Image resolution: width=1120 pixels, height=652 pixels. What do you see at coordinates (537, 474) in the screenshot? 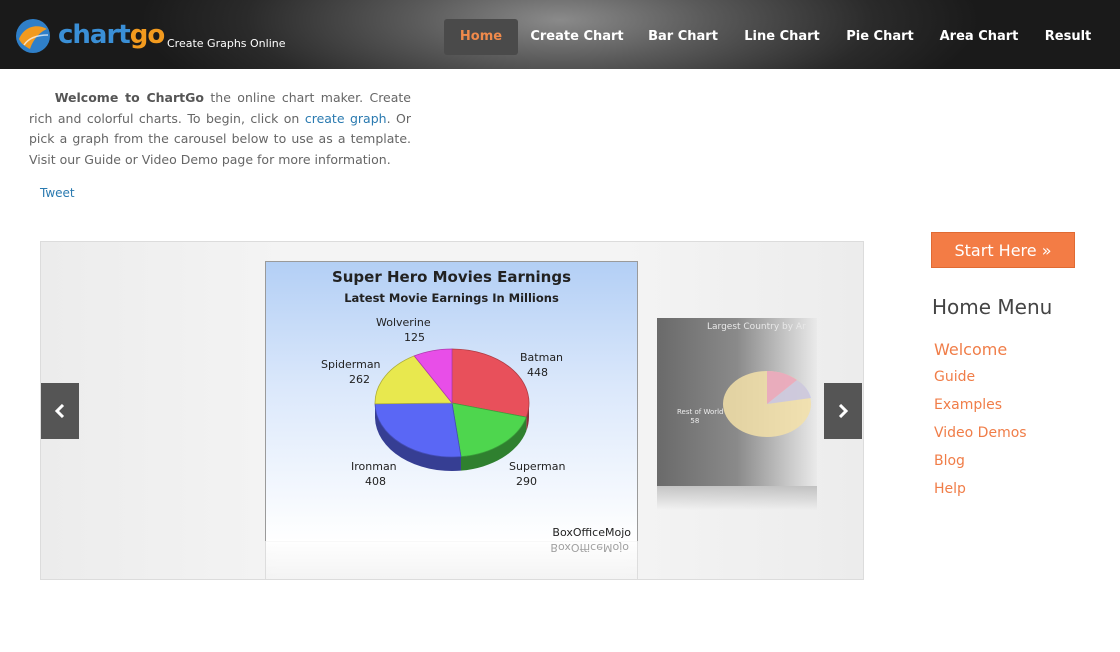
I see `pie-label-superman: Superman 290` at bounding box center [537, 474].